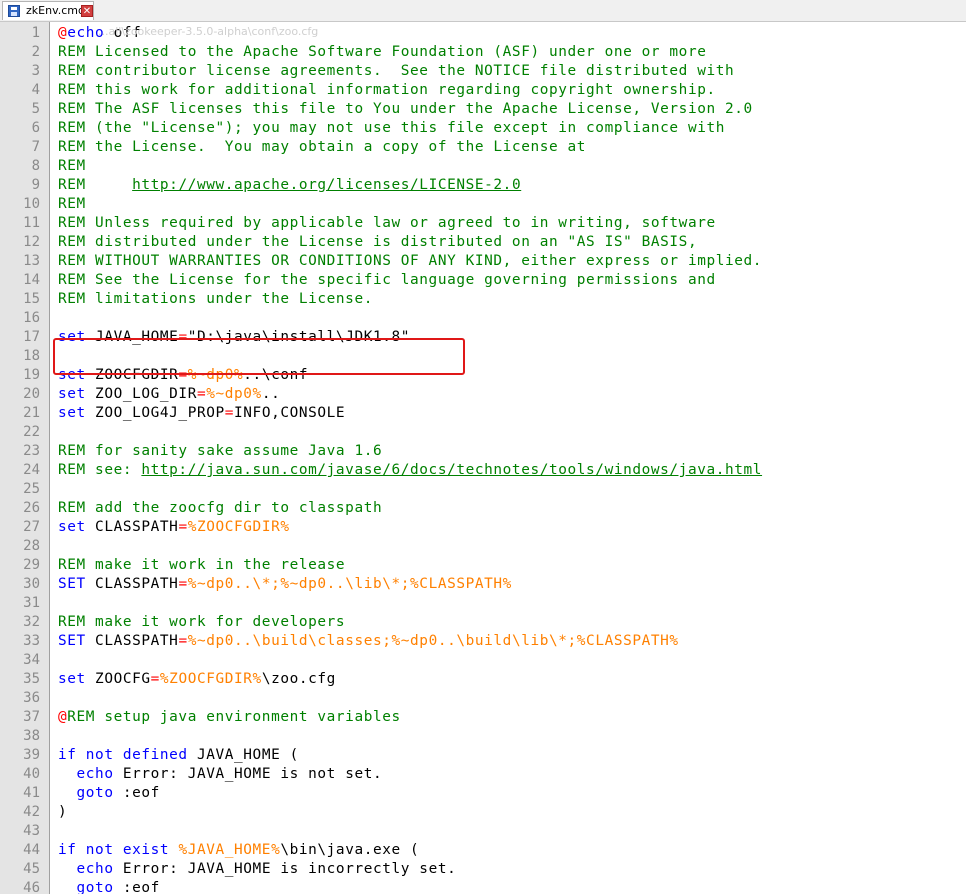  I want to click on code-line: 32 REM make it work for developers, so click(483, 622).